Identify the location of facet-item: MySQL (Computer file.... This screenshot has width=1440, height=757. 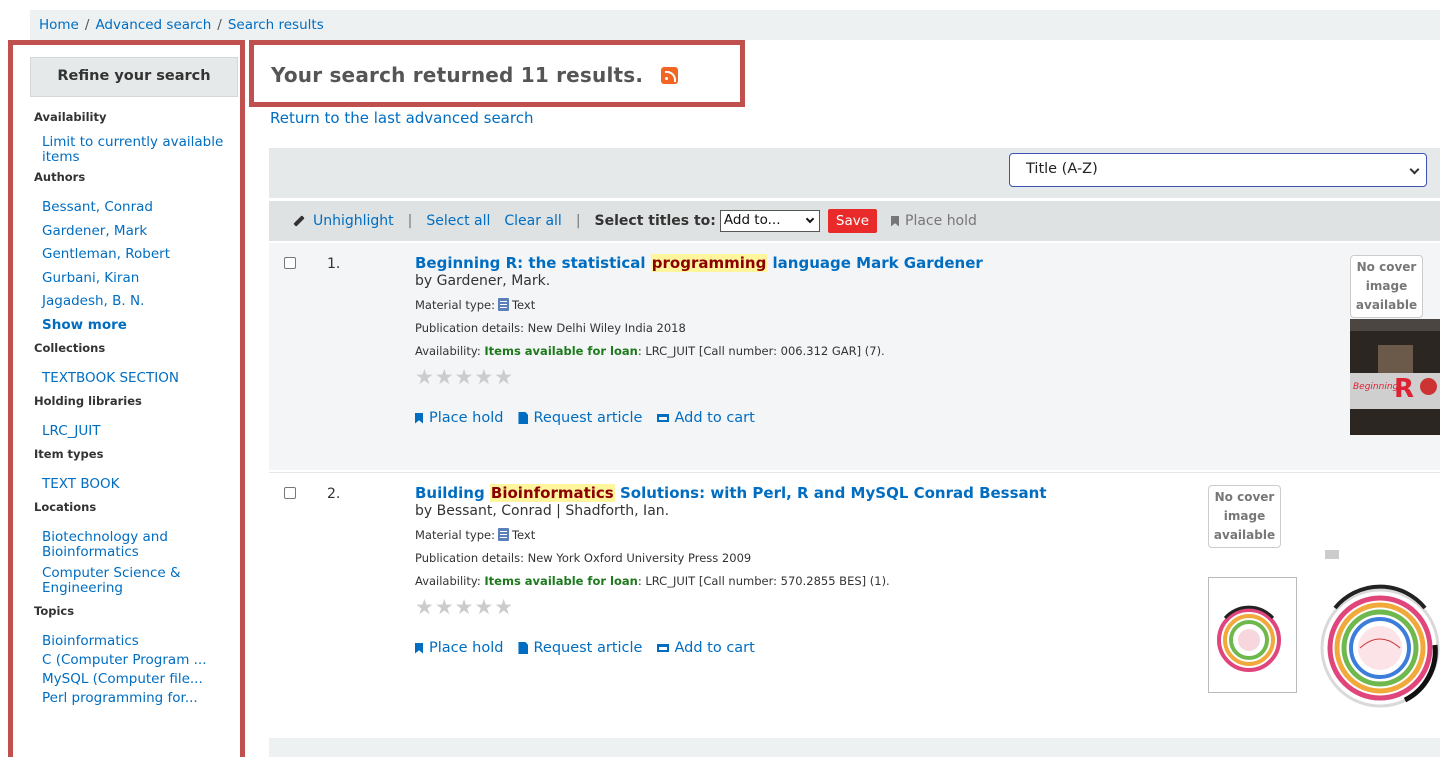
(140, 679).